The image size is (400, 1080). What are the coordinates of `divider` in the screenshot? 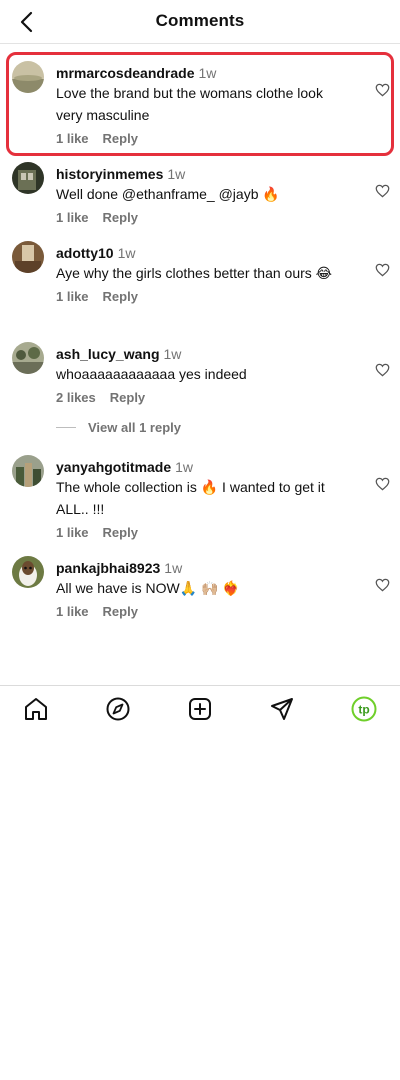 It's located at (66, 427).